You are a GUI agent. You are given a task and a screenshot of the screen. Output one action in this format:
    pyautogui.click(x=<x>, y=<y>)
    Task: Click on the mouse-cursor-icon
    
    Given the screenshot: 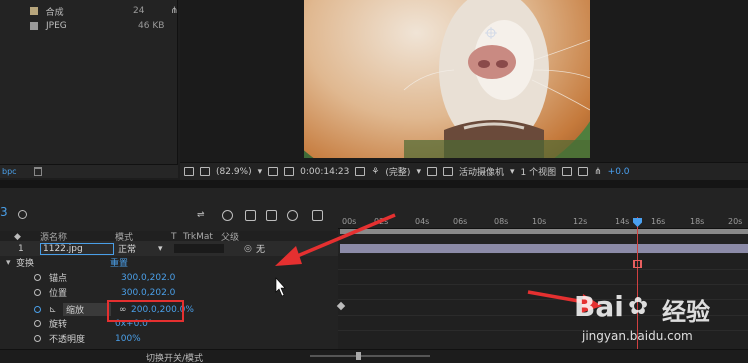 What is the action you would take?
    pyautogui.click(x=280, y=287)
    